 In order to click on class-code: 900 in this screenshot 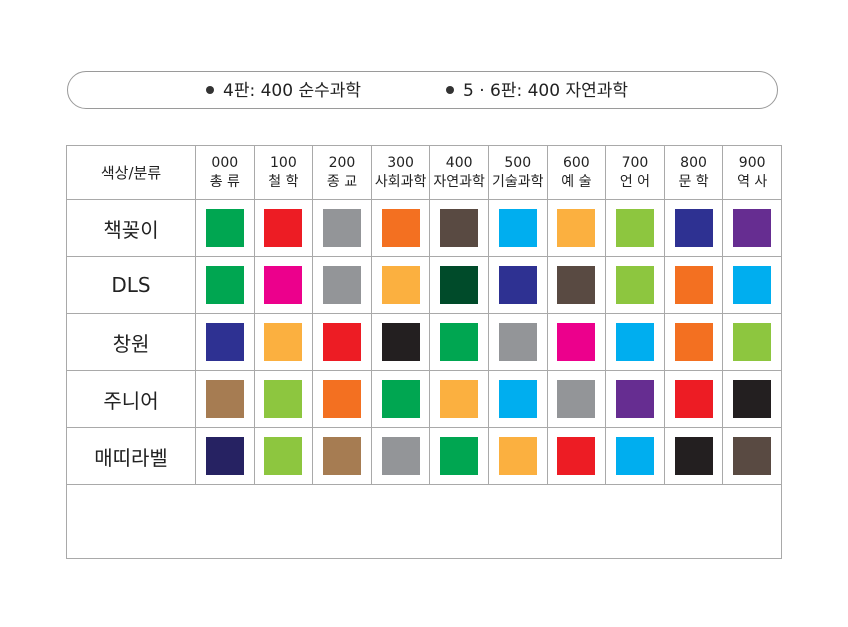, I will do `click(752, 162)`.